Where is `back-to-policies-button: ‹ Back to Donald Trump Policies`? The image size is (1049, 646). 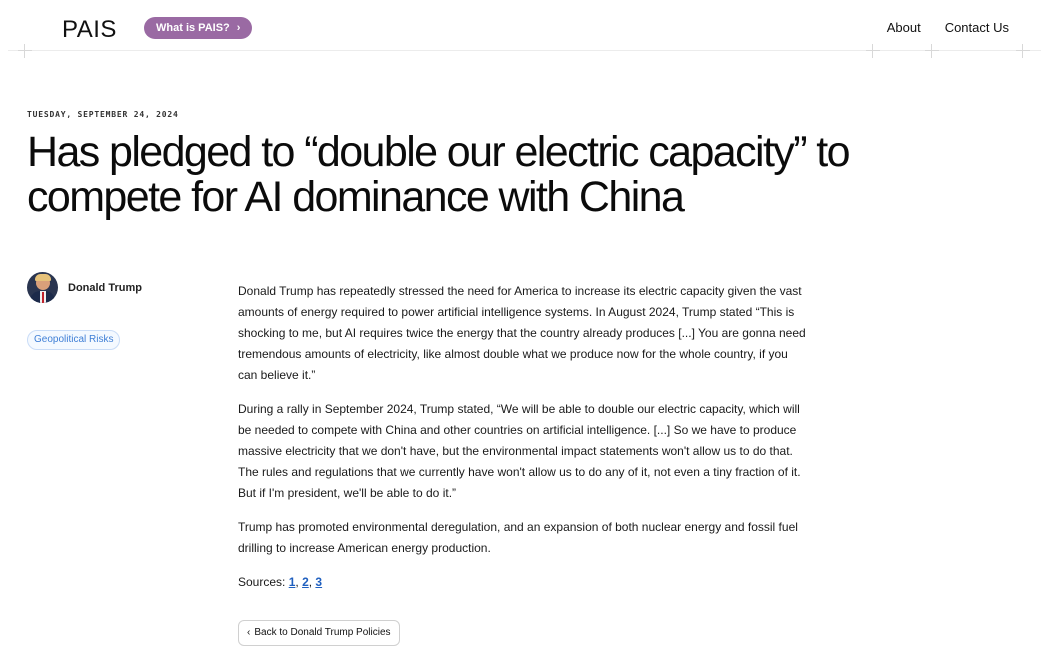 back-to-policies-button: ‹ Back to Donald Trump Policies is located at coordinates (319, 633).